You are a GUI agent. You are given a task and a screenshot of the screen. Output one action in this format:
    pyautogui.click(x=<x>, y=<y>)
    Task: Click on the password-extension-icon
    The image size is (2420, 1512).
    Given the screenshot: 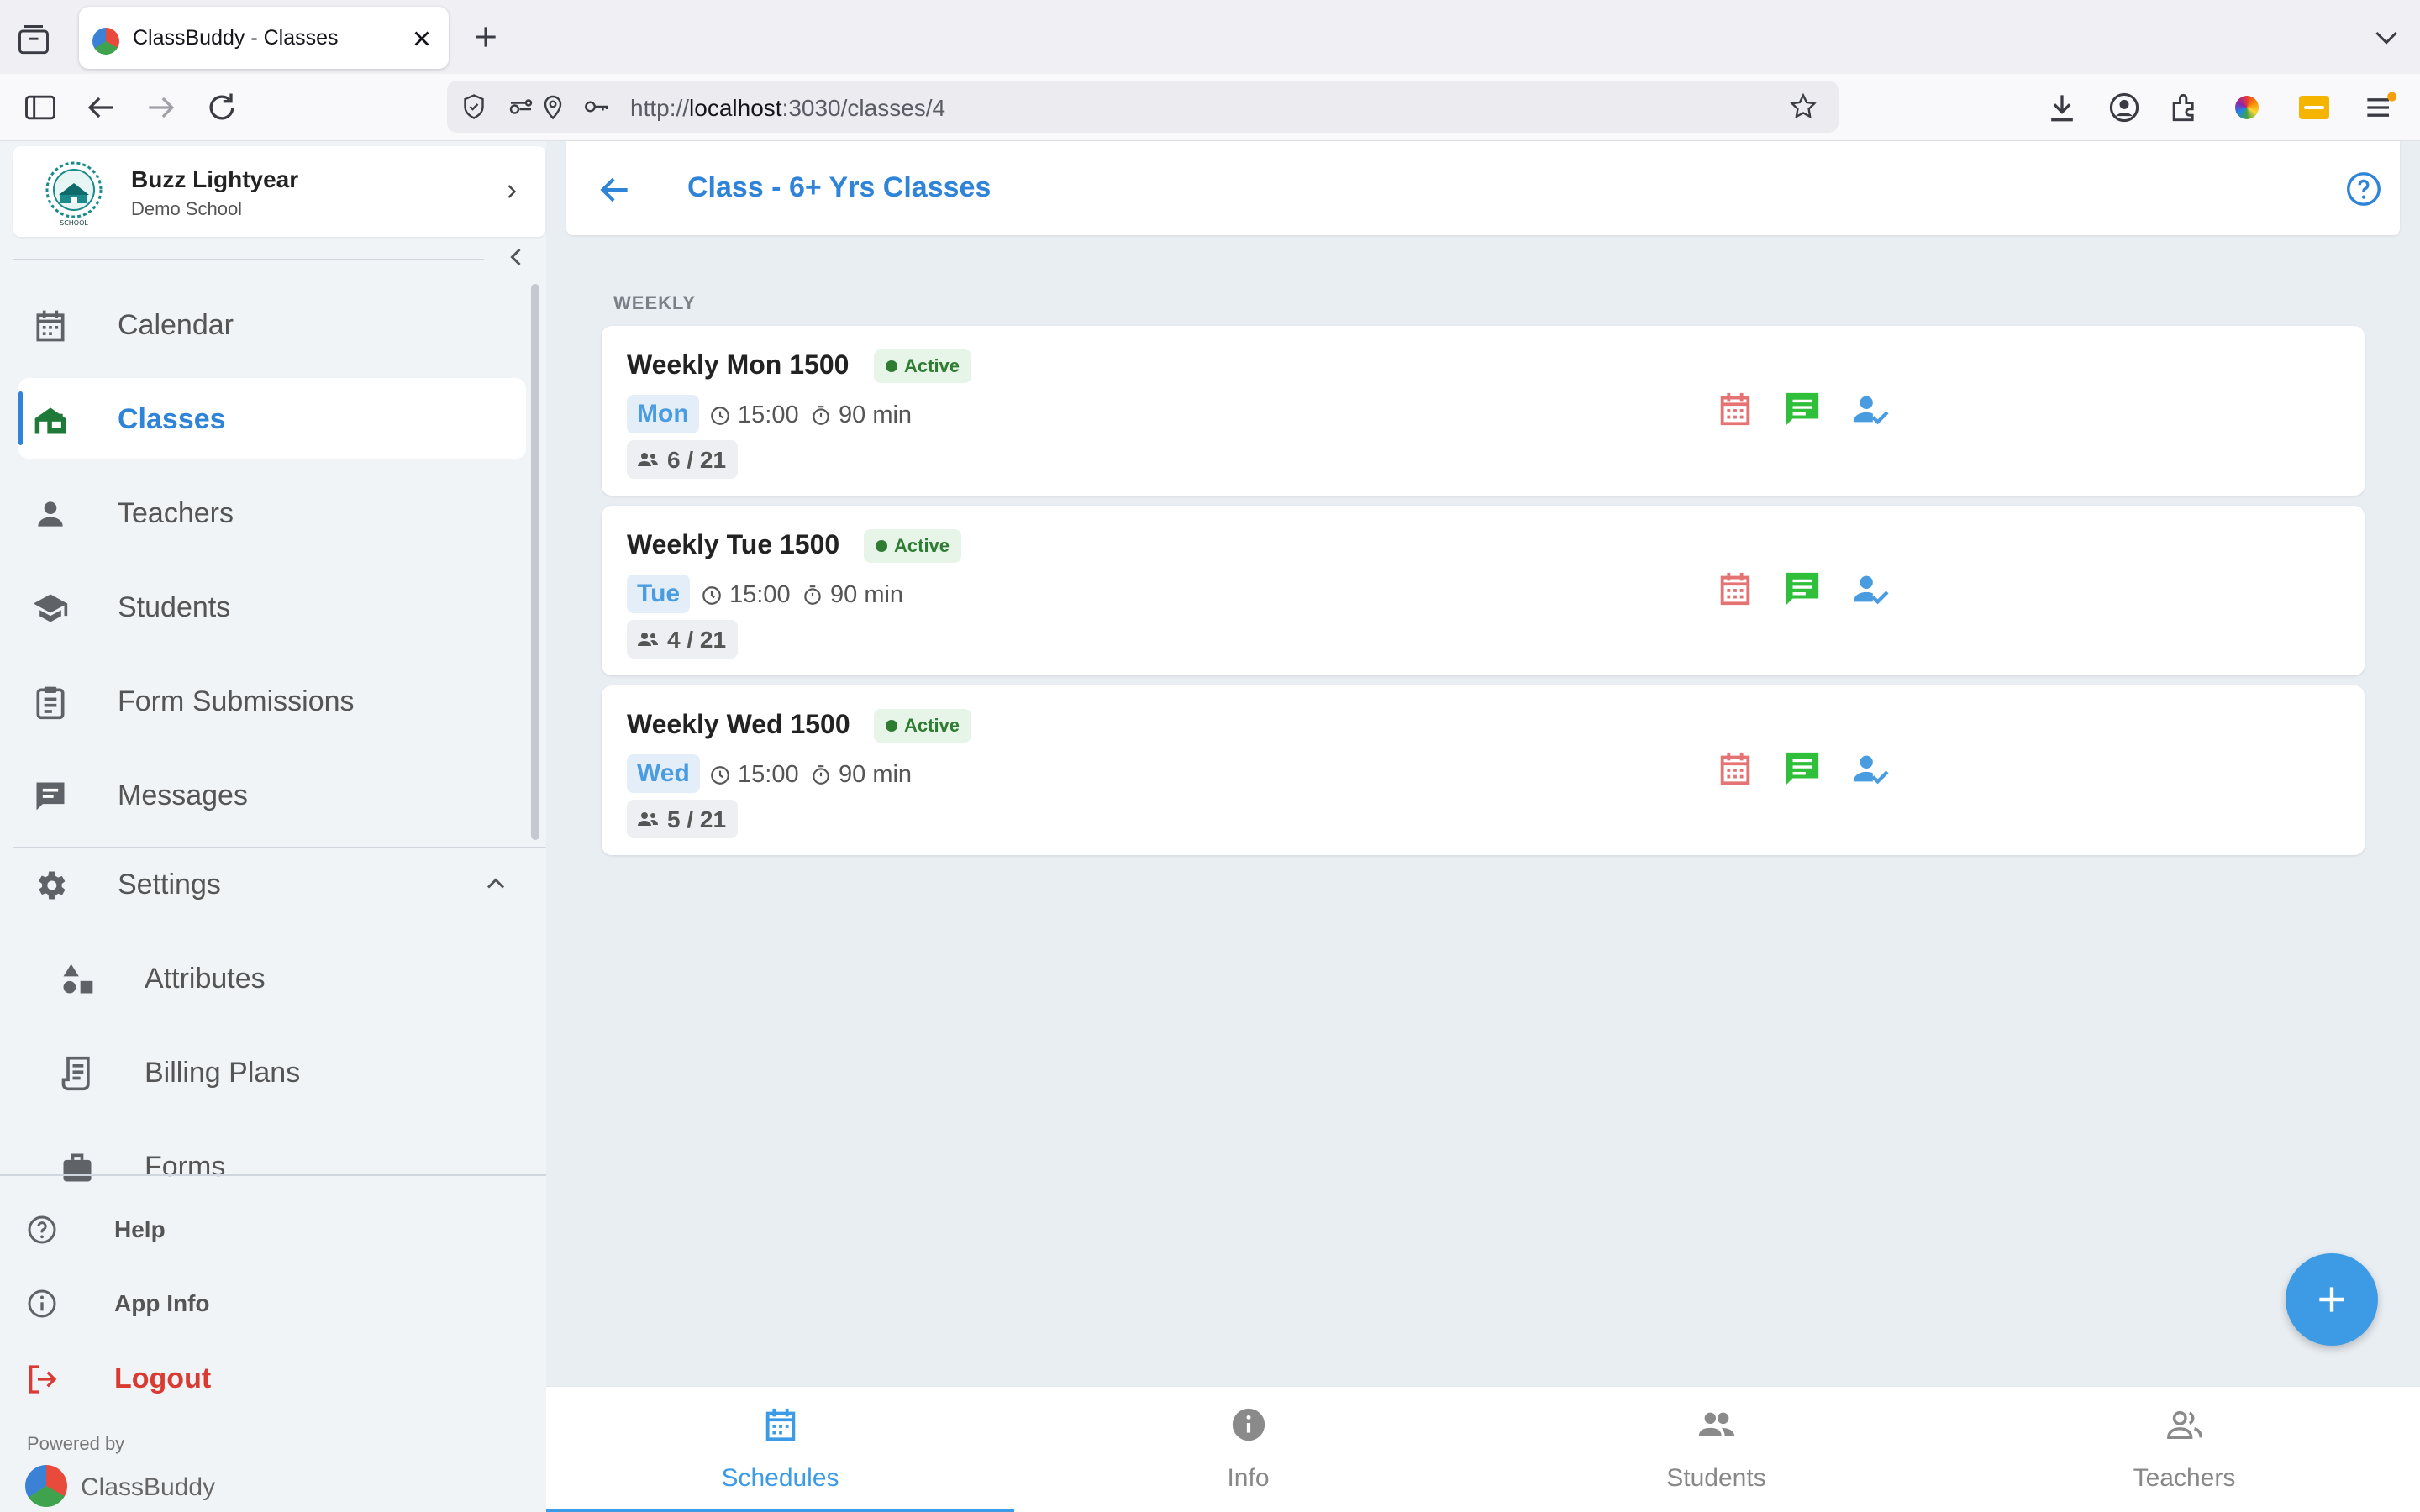 What is the action you would take?
    pyautogui.click(x=2314, y=107)
    